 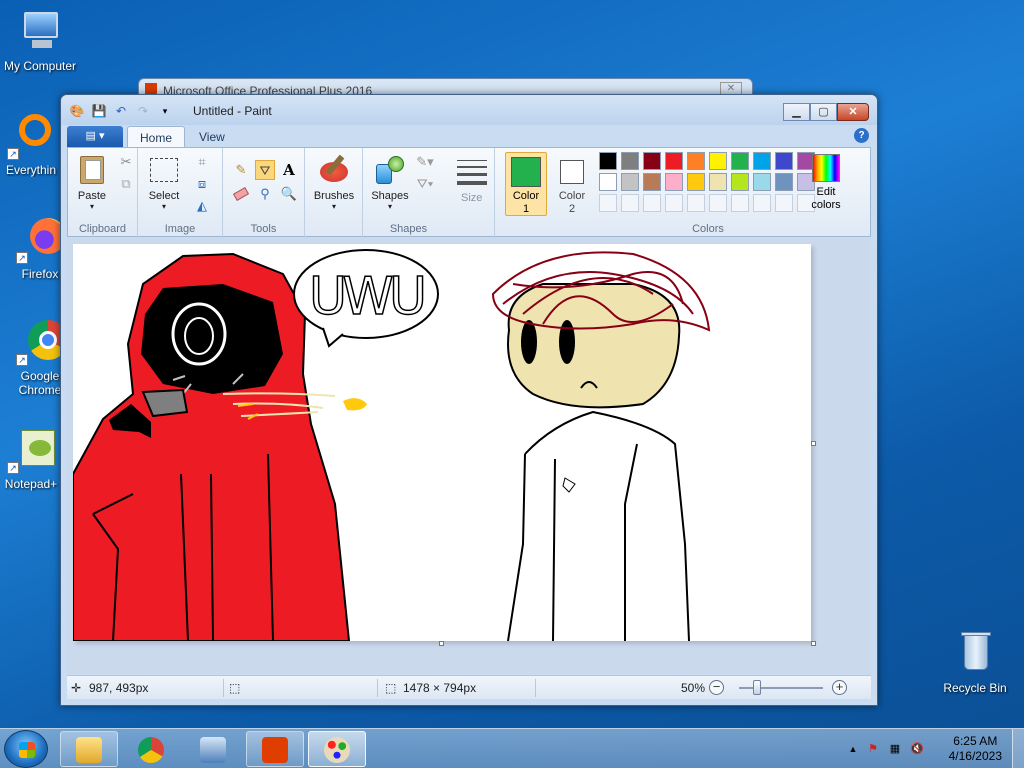 What do you see at coordinates (826, 184) in the screenshot?
I see `edit-colors-button: Edit colors` at bounding box center [826, 184].